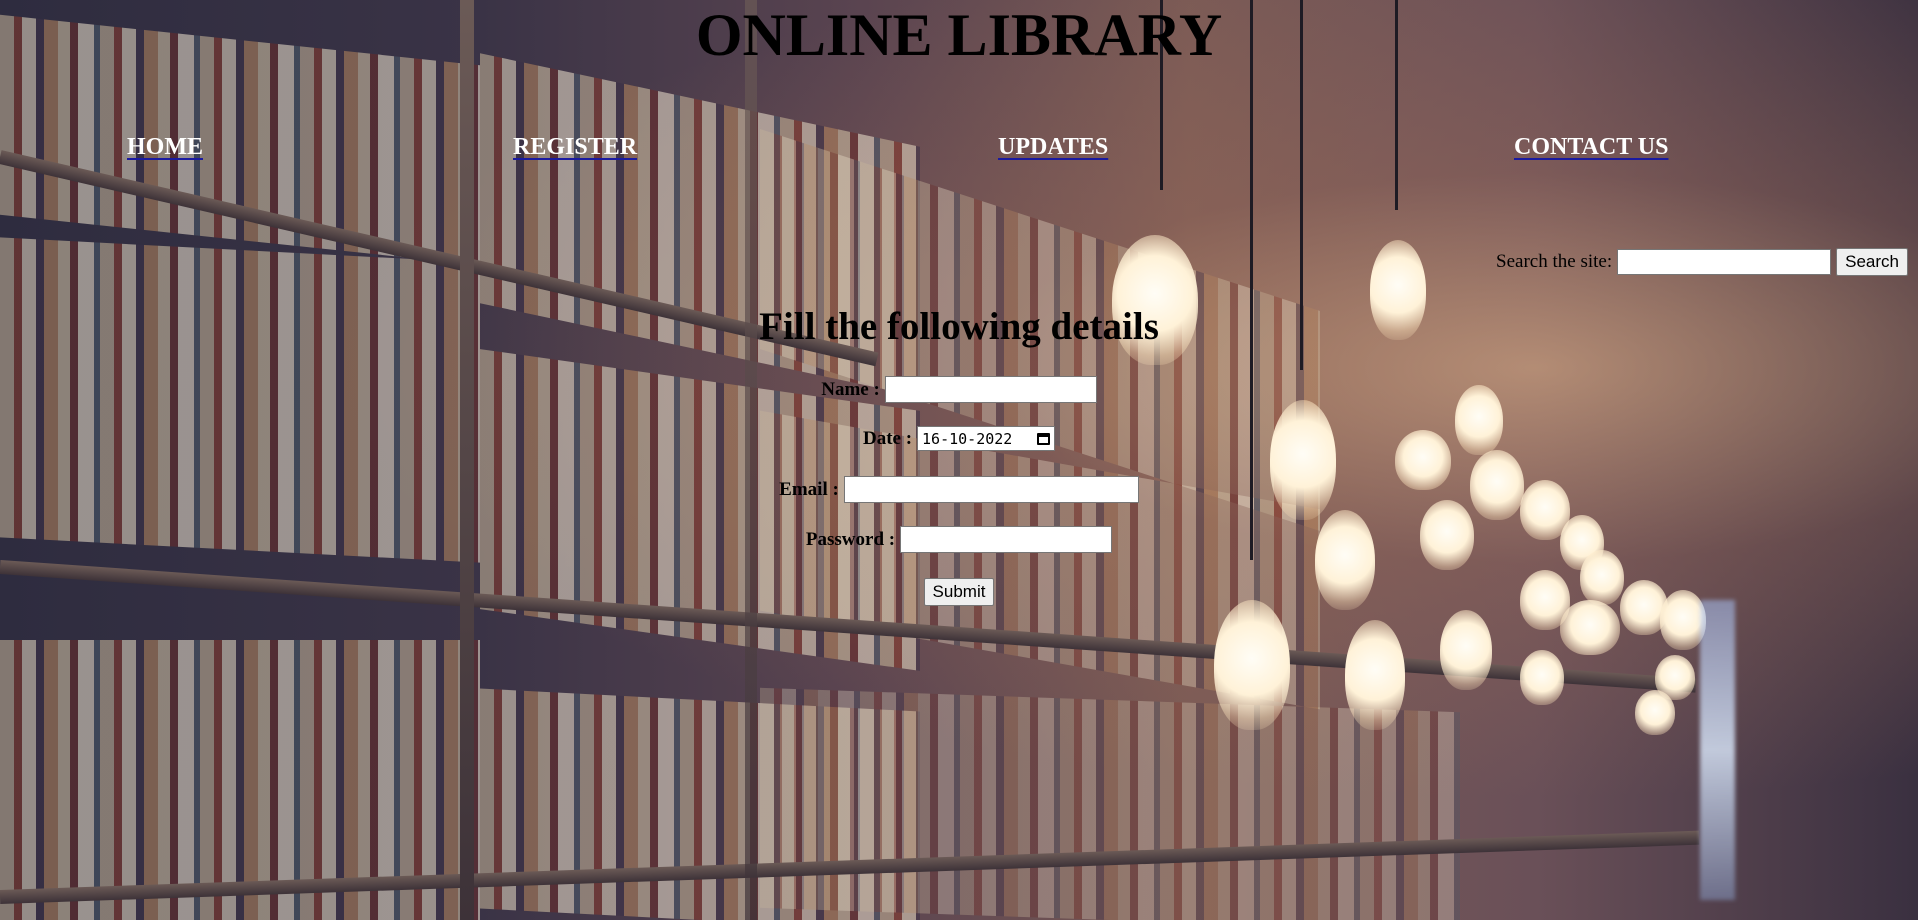 This screenshot has width=1918, height=920. I want to click on email-input, so click(991, 489).